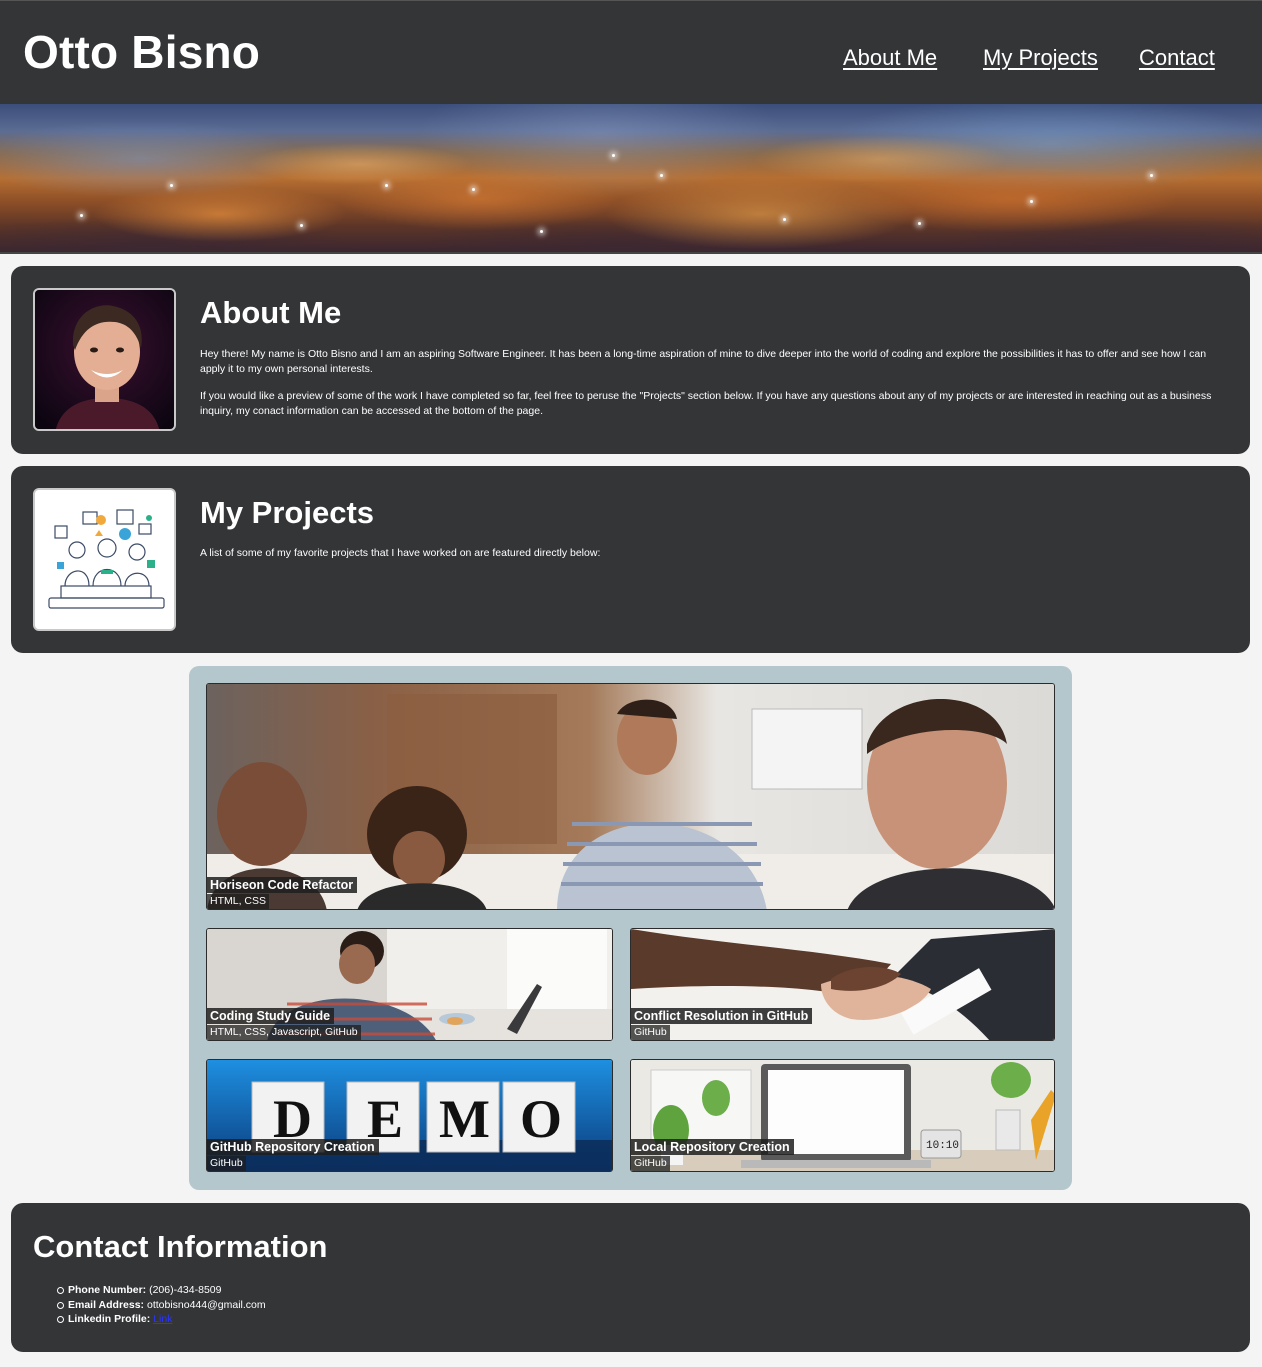  Describe the element at coordinates (541, 1119) in the screenshot. I see `demo-letter: O` at that location.